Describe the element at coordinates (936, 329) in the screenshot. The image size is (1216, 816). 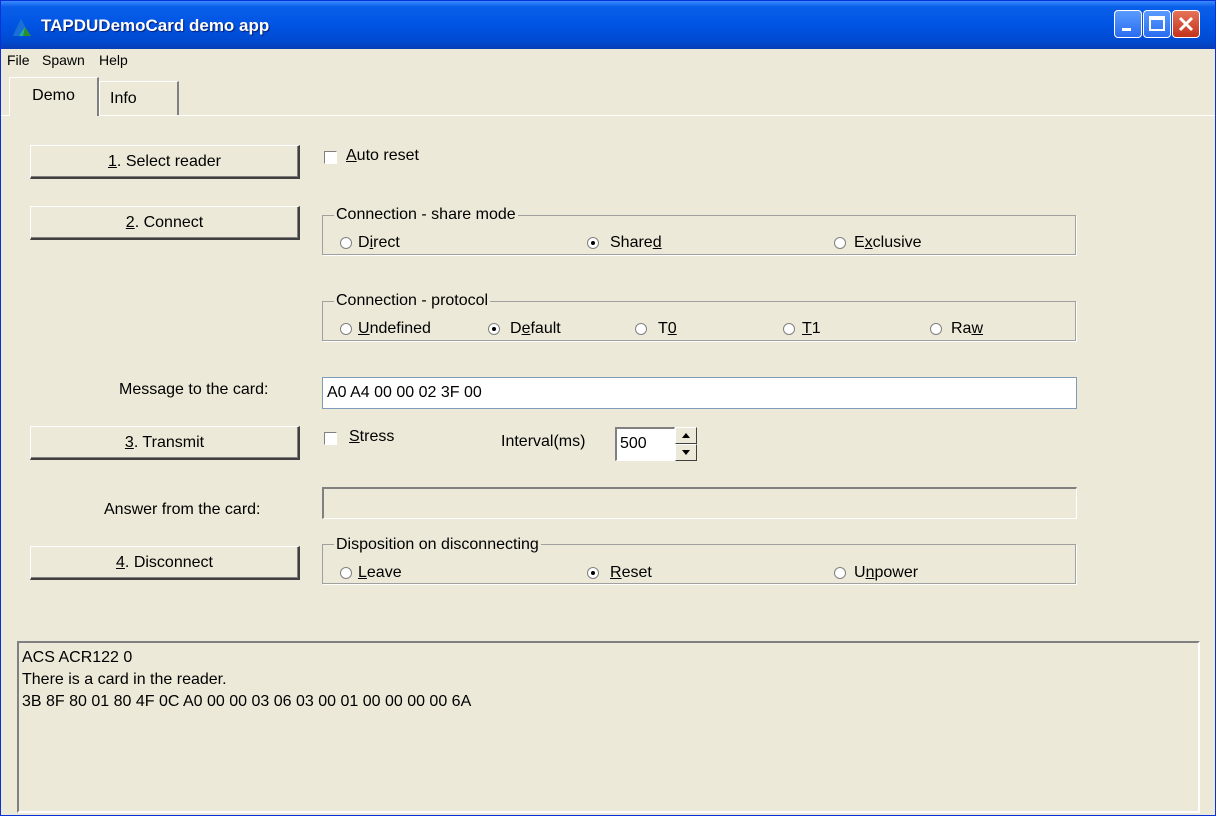
I see `protocol-raw-radio` at that location.